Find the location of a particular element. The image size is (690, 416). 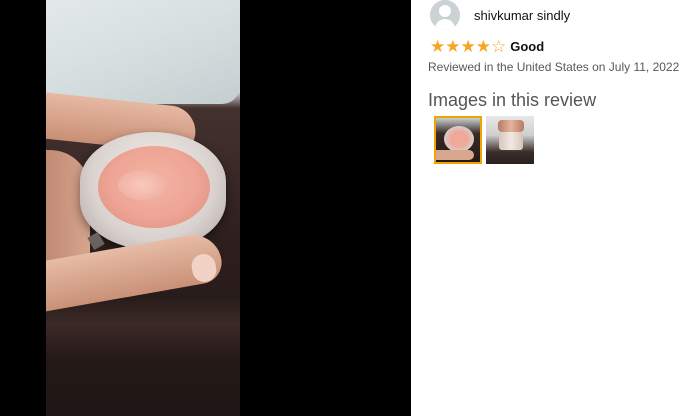

thumbnail-jar is located at coordinates (459, 139).